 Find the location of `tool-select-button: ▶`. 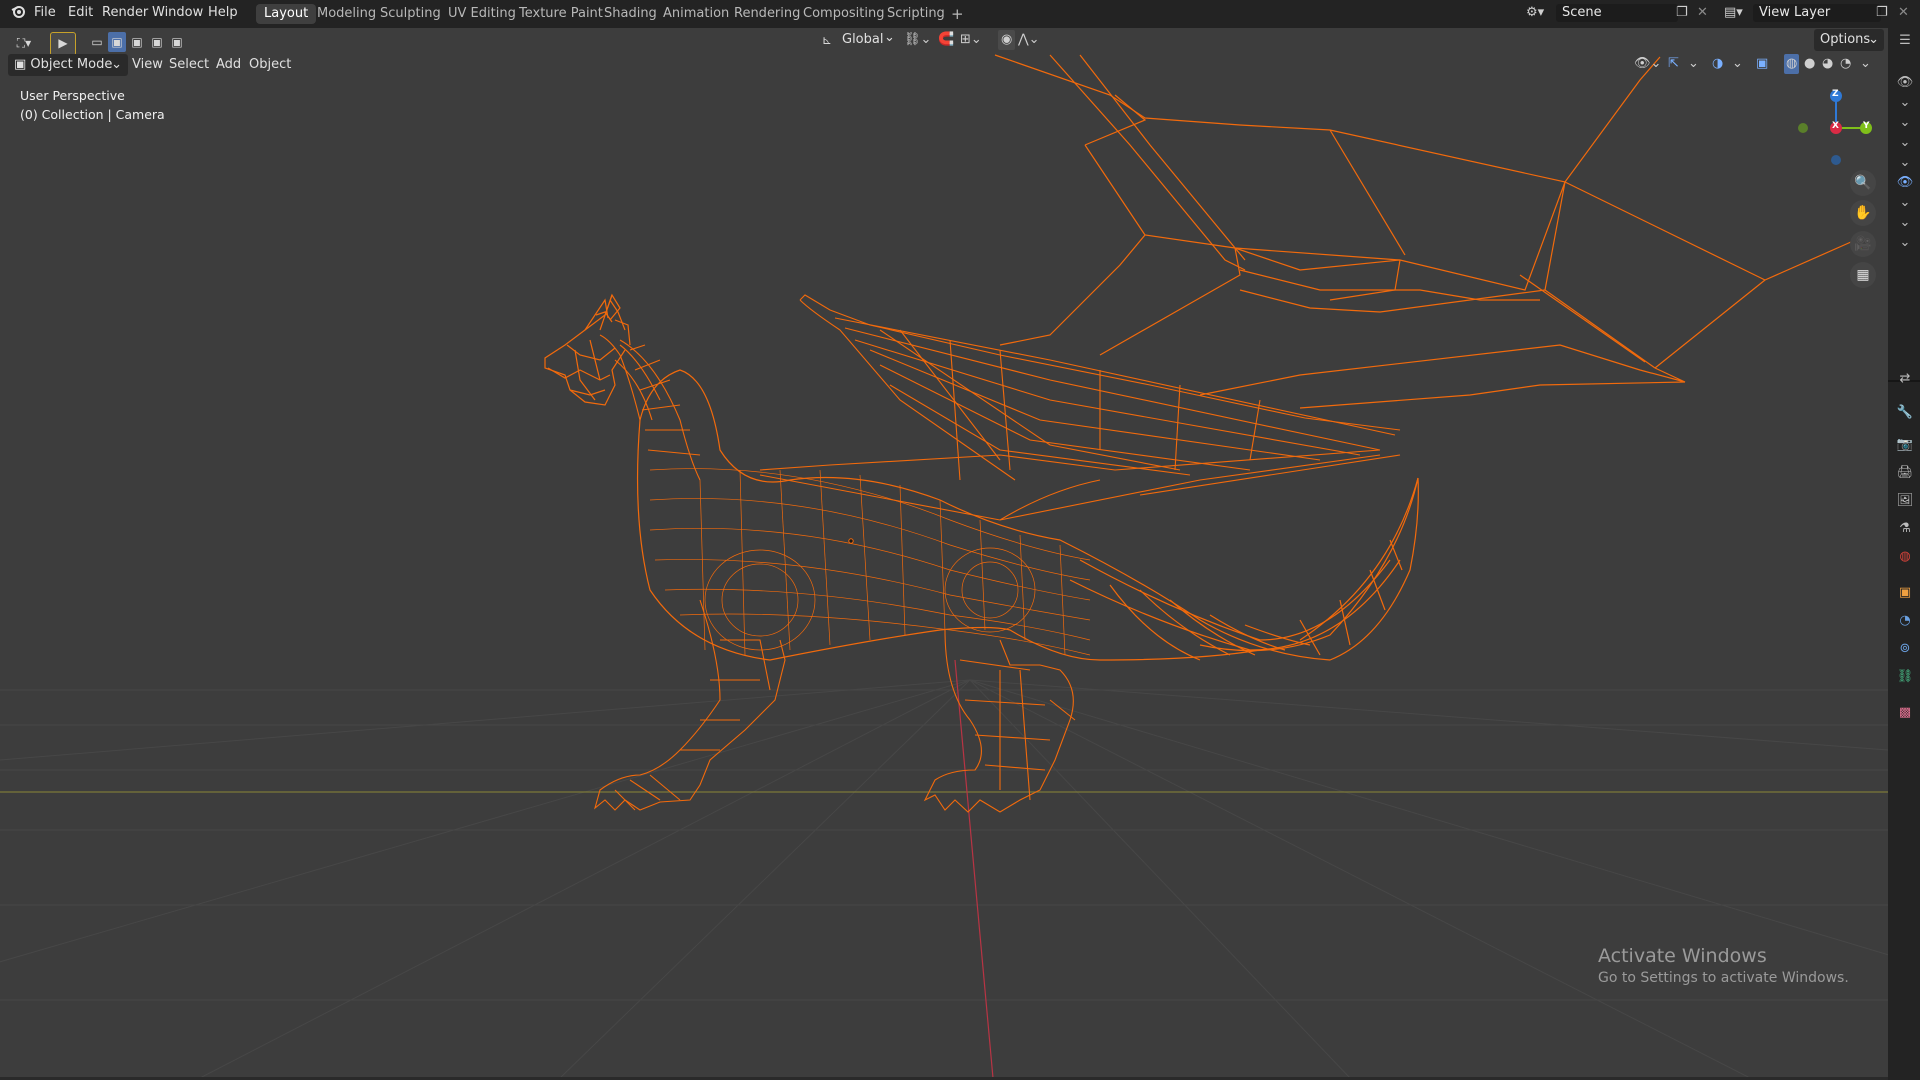

tool-select-button: ▶ is located at coordinates (63, 44).